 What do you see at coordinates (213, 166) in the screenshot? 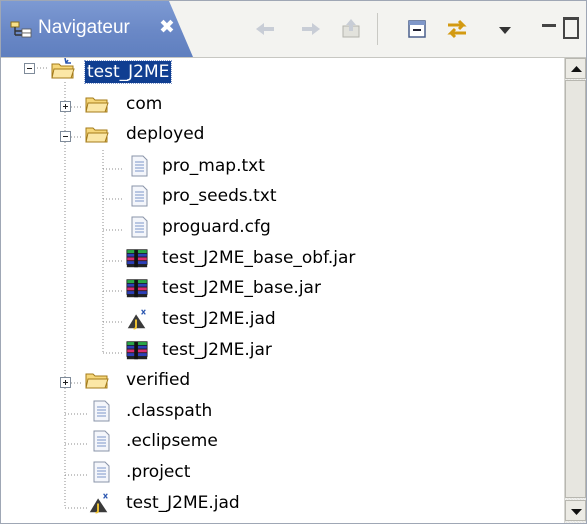
I see `tree-item-label: pro_map.txt` at bounding box center [213, 166].